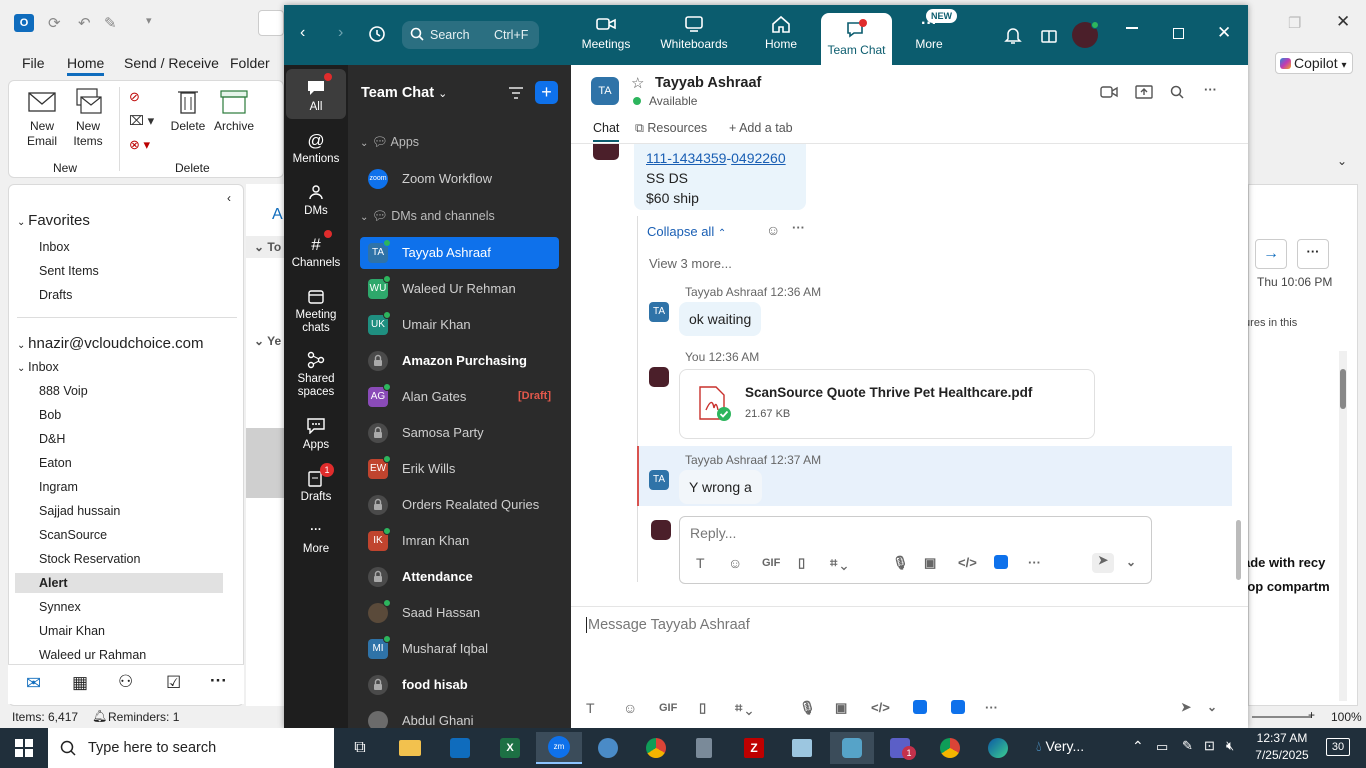 Image resolution: width=1366 pixels, height=768 pixels. What do you see at coordinates (92, 655) in the screenshot?
I see `folder-item: Waleed ur Rahman` at bounding box center [92, 655].